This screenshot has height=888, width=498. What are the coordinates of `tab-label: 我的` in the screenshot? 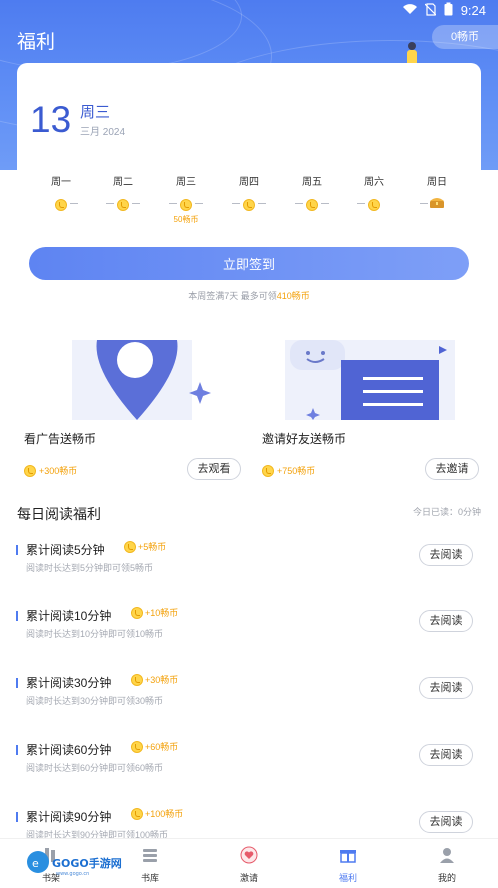 It's located at (446, 878).